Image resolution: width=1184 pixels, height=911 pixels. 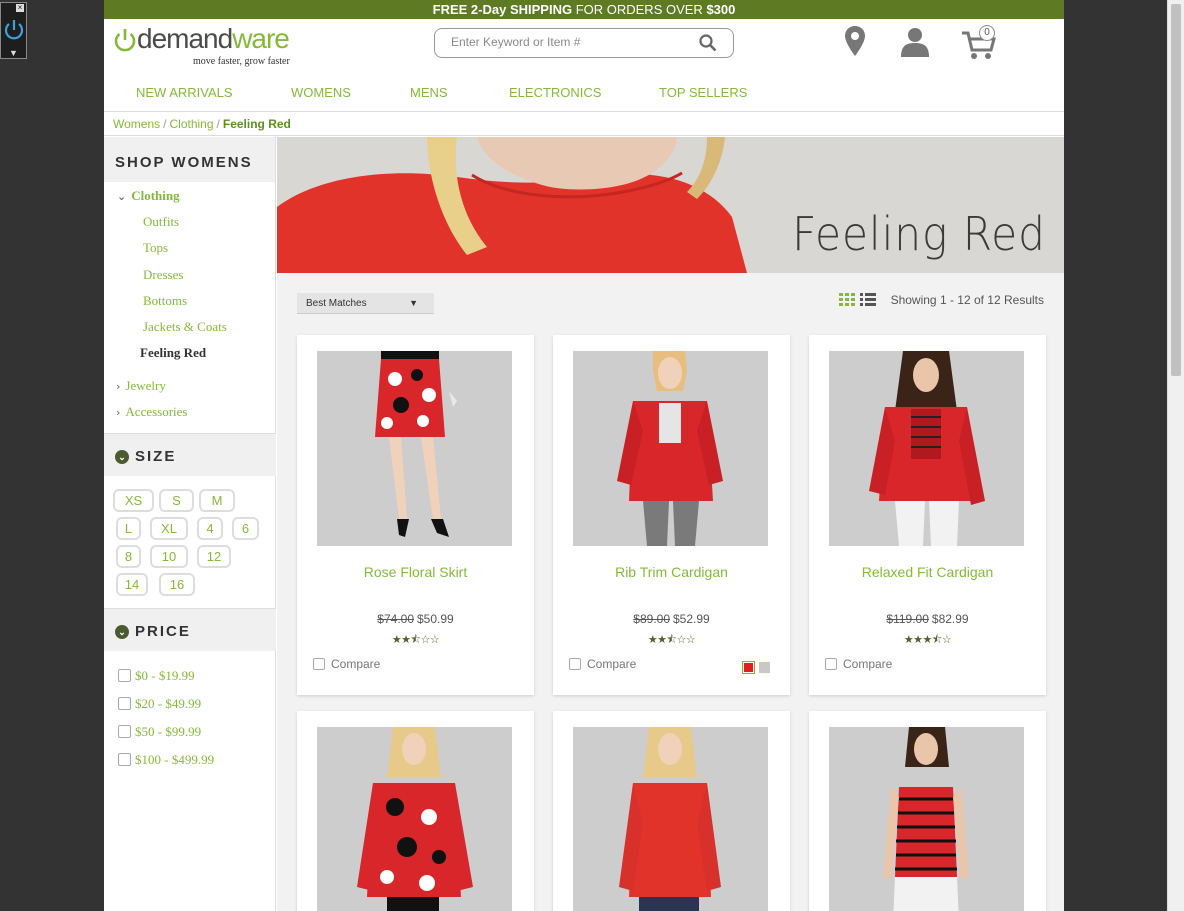 What do you see at coordinates (13, 53) in the screenshot?
I see `dropdown-arrow-icon: ▼` at bounding box center [13, 53].